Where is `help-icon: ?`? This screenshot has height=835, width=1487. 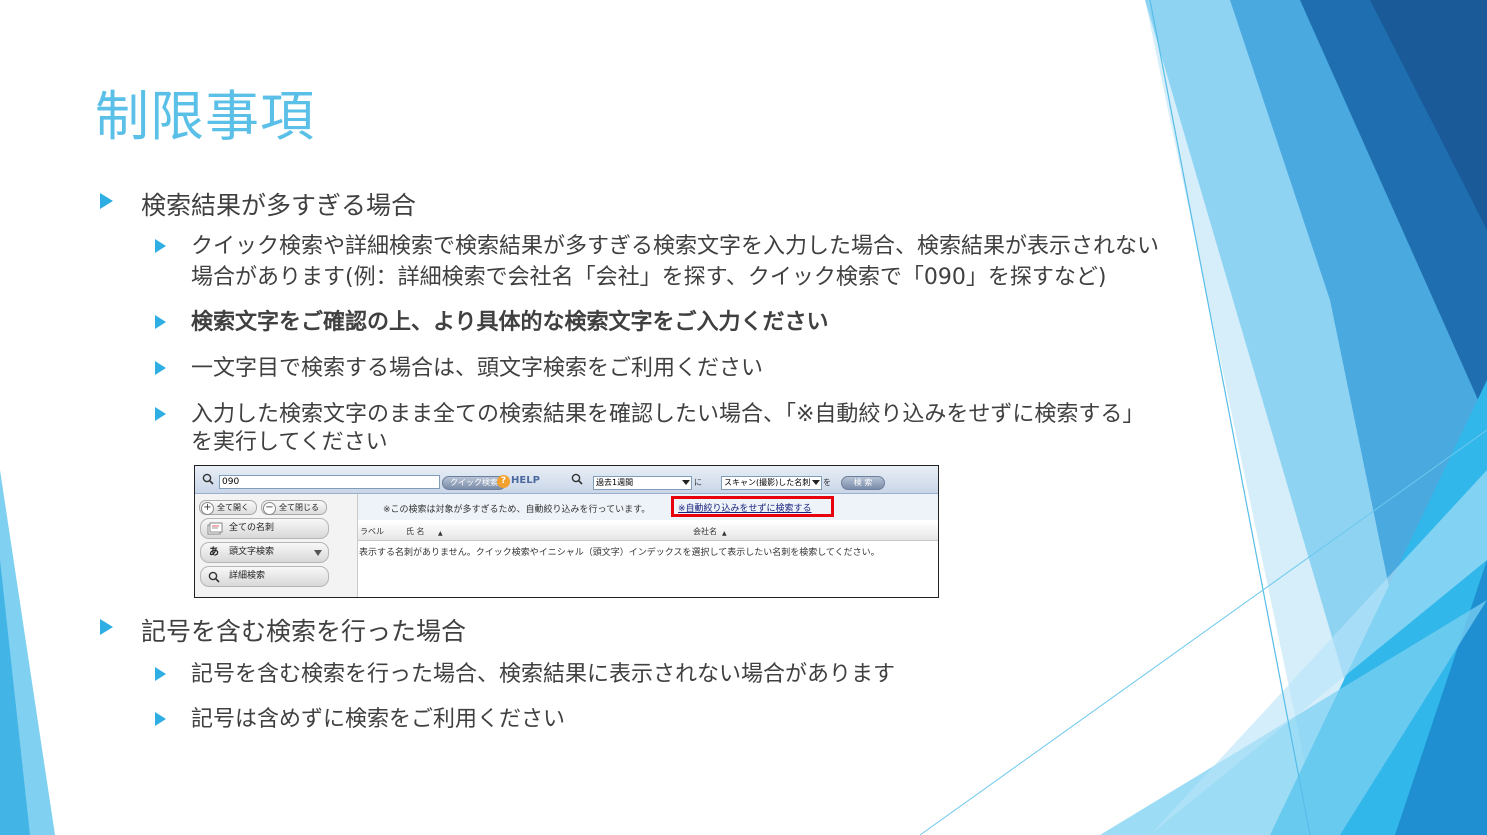
help-icon: ? is located at coordinates (503, 481).